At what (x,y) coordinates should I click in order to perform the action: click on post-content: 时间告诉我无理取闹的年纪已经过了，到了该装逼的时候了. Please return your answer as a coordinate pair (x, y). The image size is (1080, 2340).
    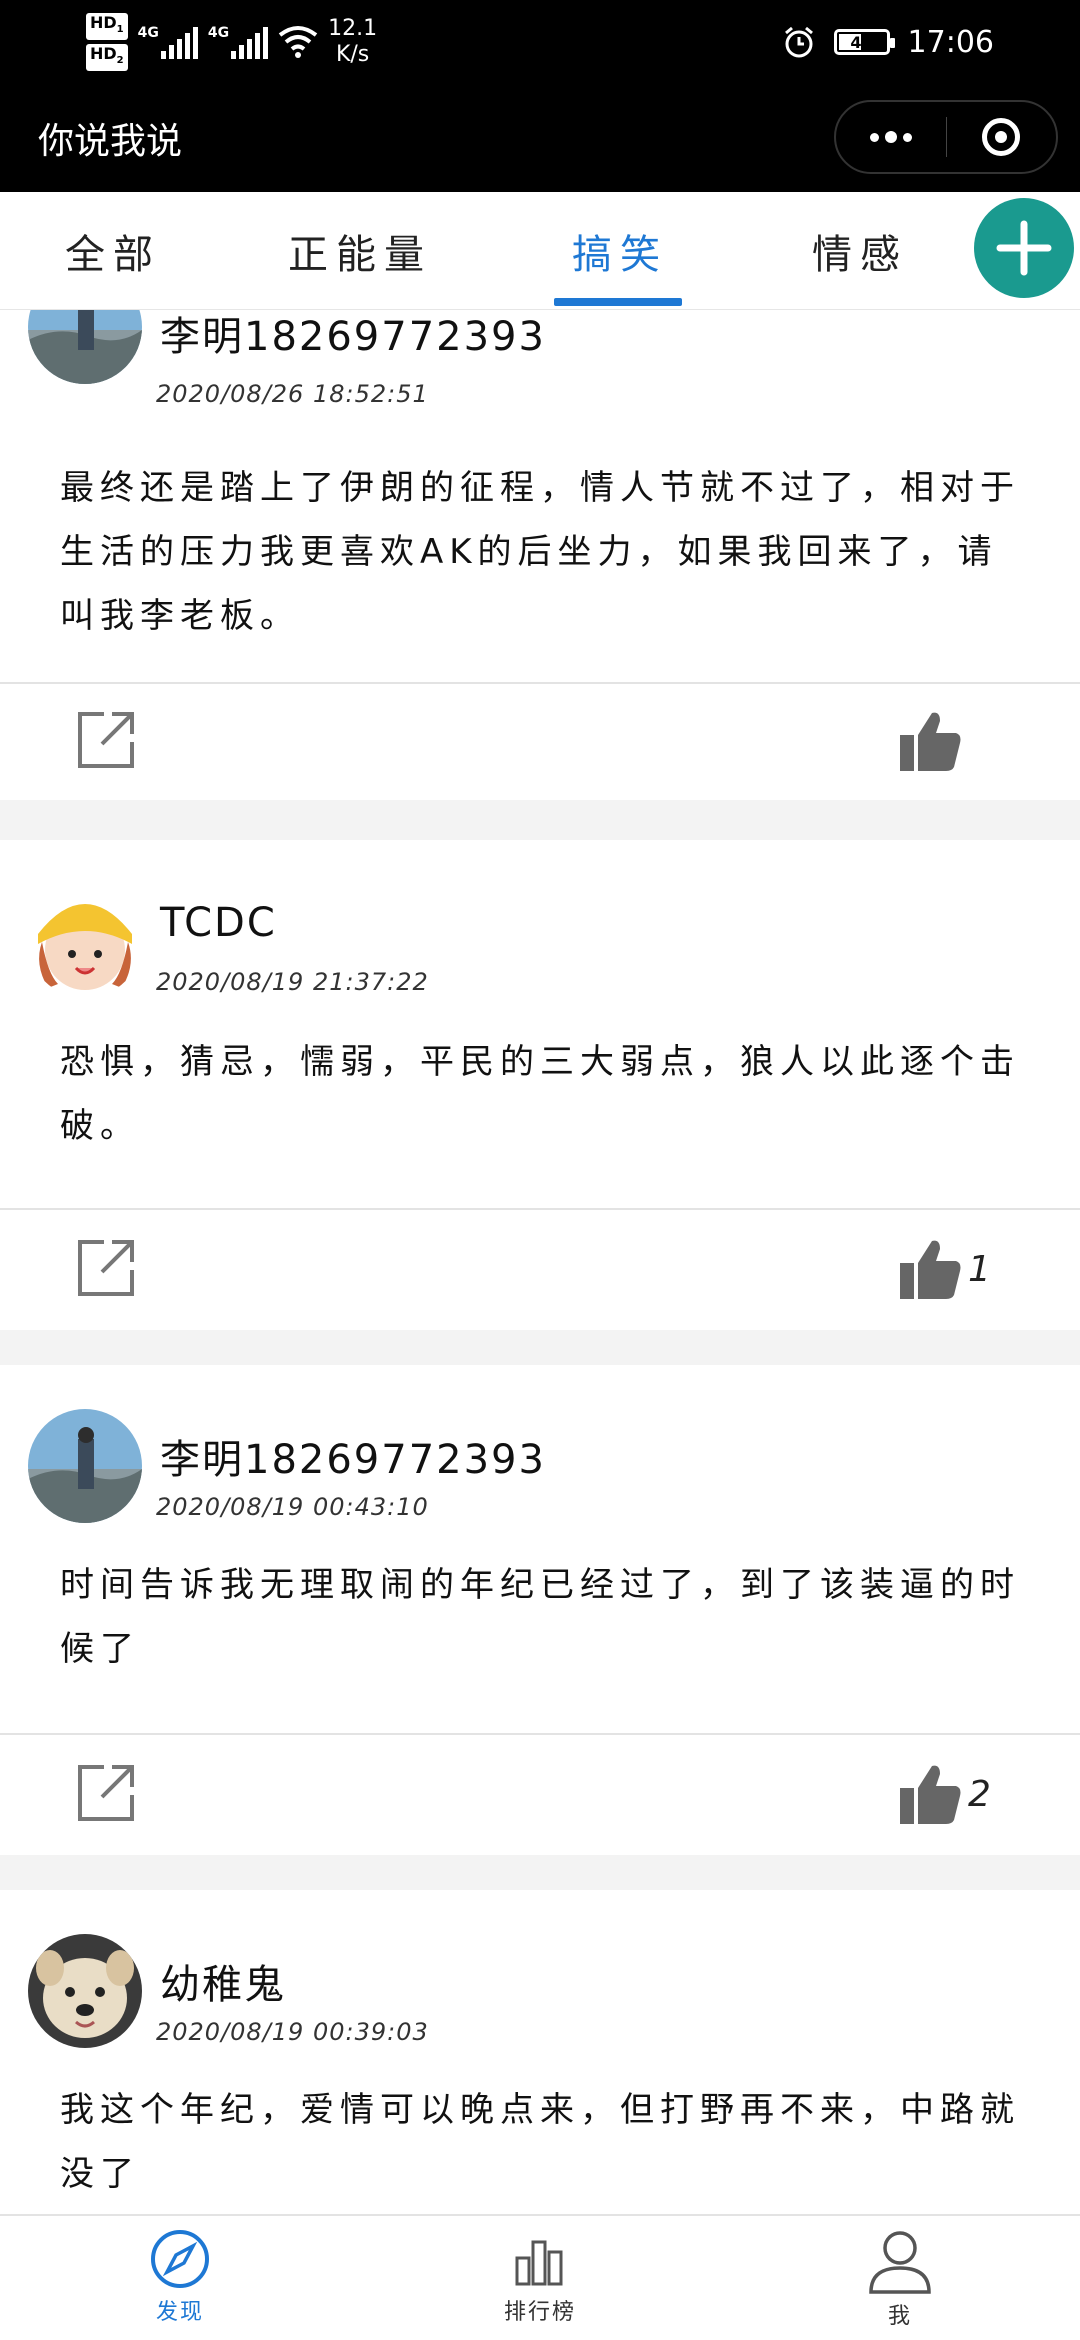
    Looking at the image, I should click on (540, 1617).